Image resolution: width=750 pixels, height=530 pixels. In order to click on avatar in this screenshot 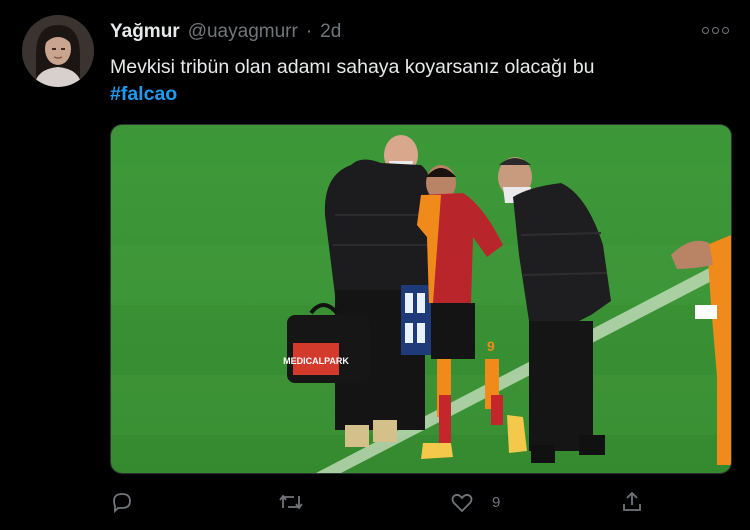, I will do `click(58, 51)`.